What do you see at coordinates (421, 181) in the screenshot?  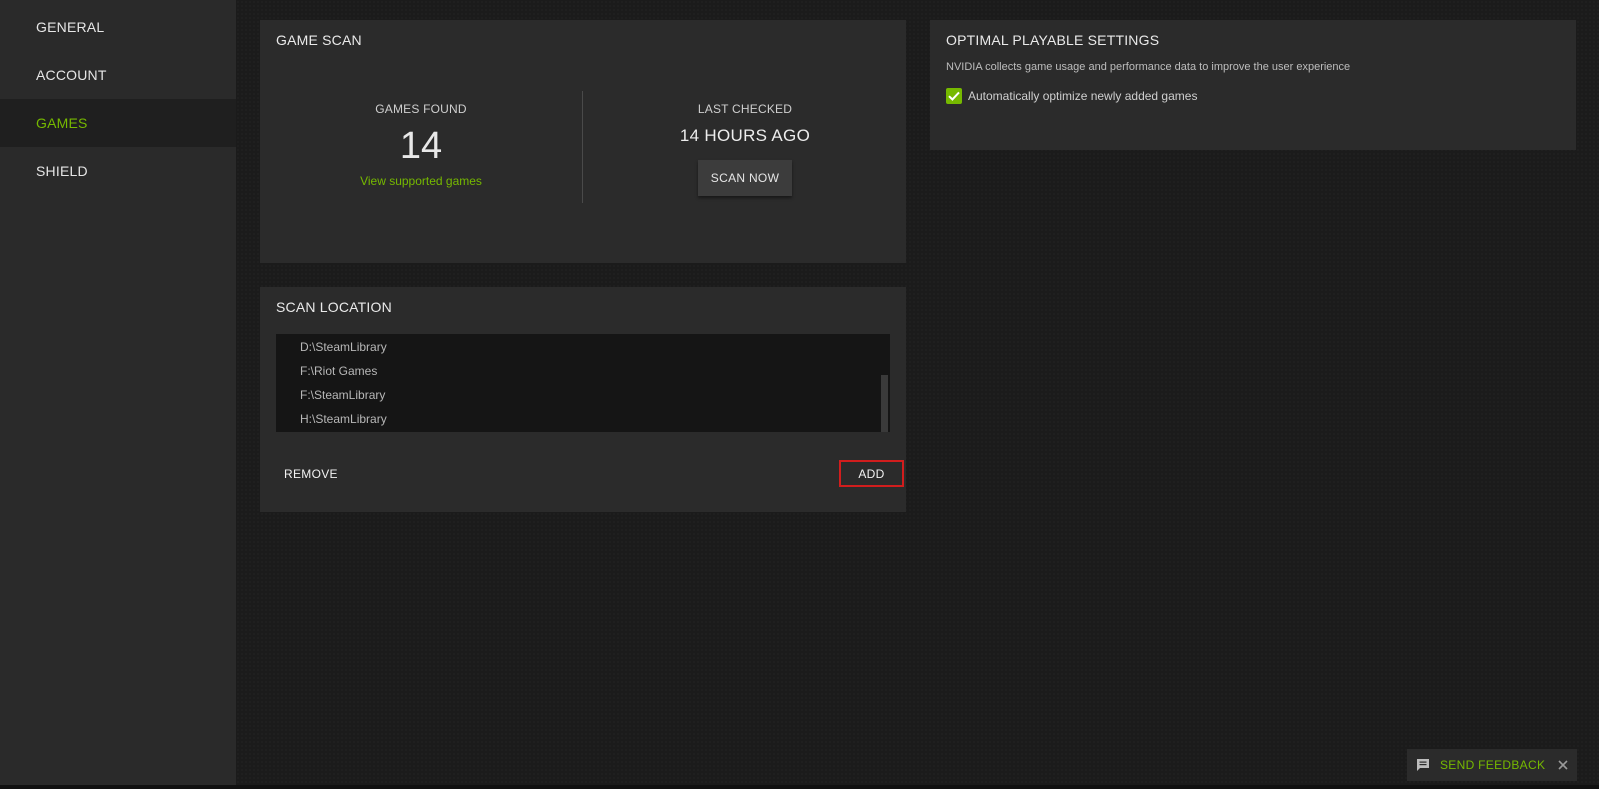 I see `view-supported-games-link: View supported games` at bounding box center [421, 181].